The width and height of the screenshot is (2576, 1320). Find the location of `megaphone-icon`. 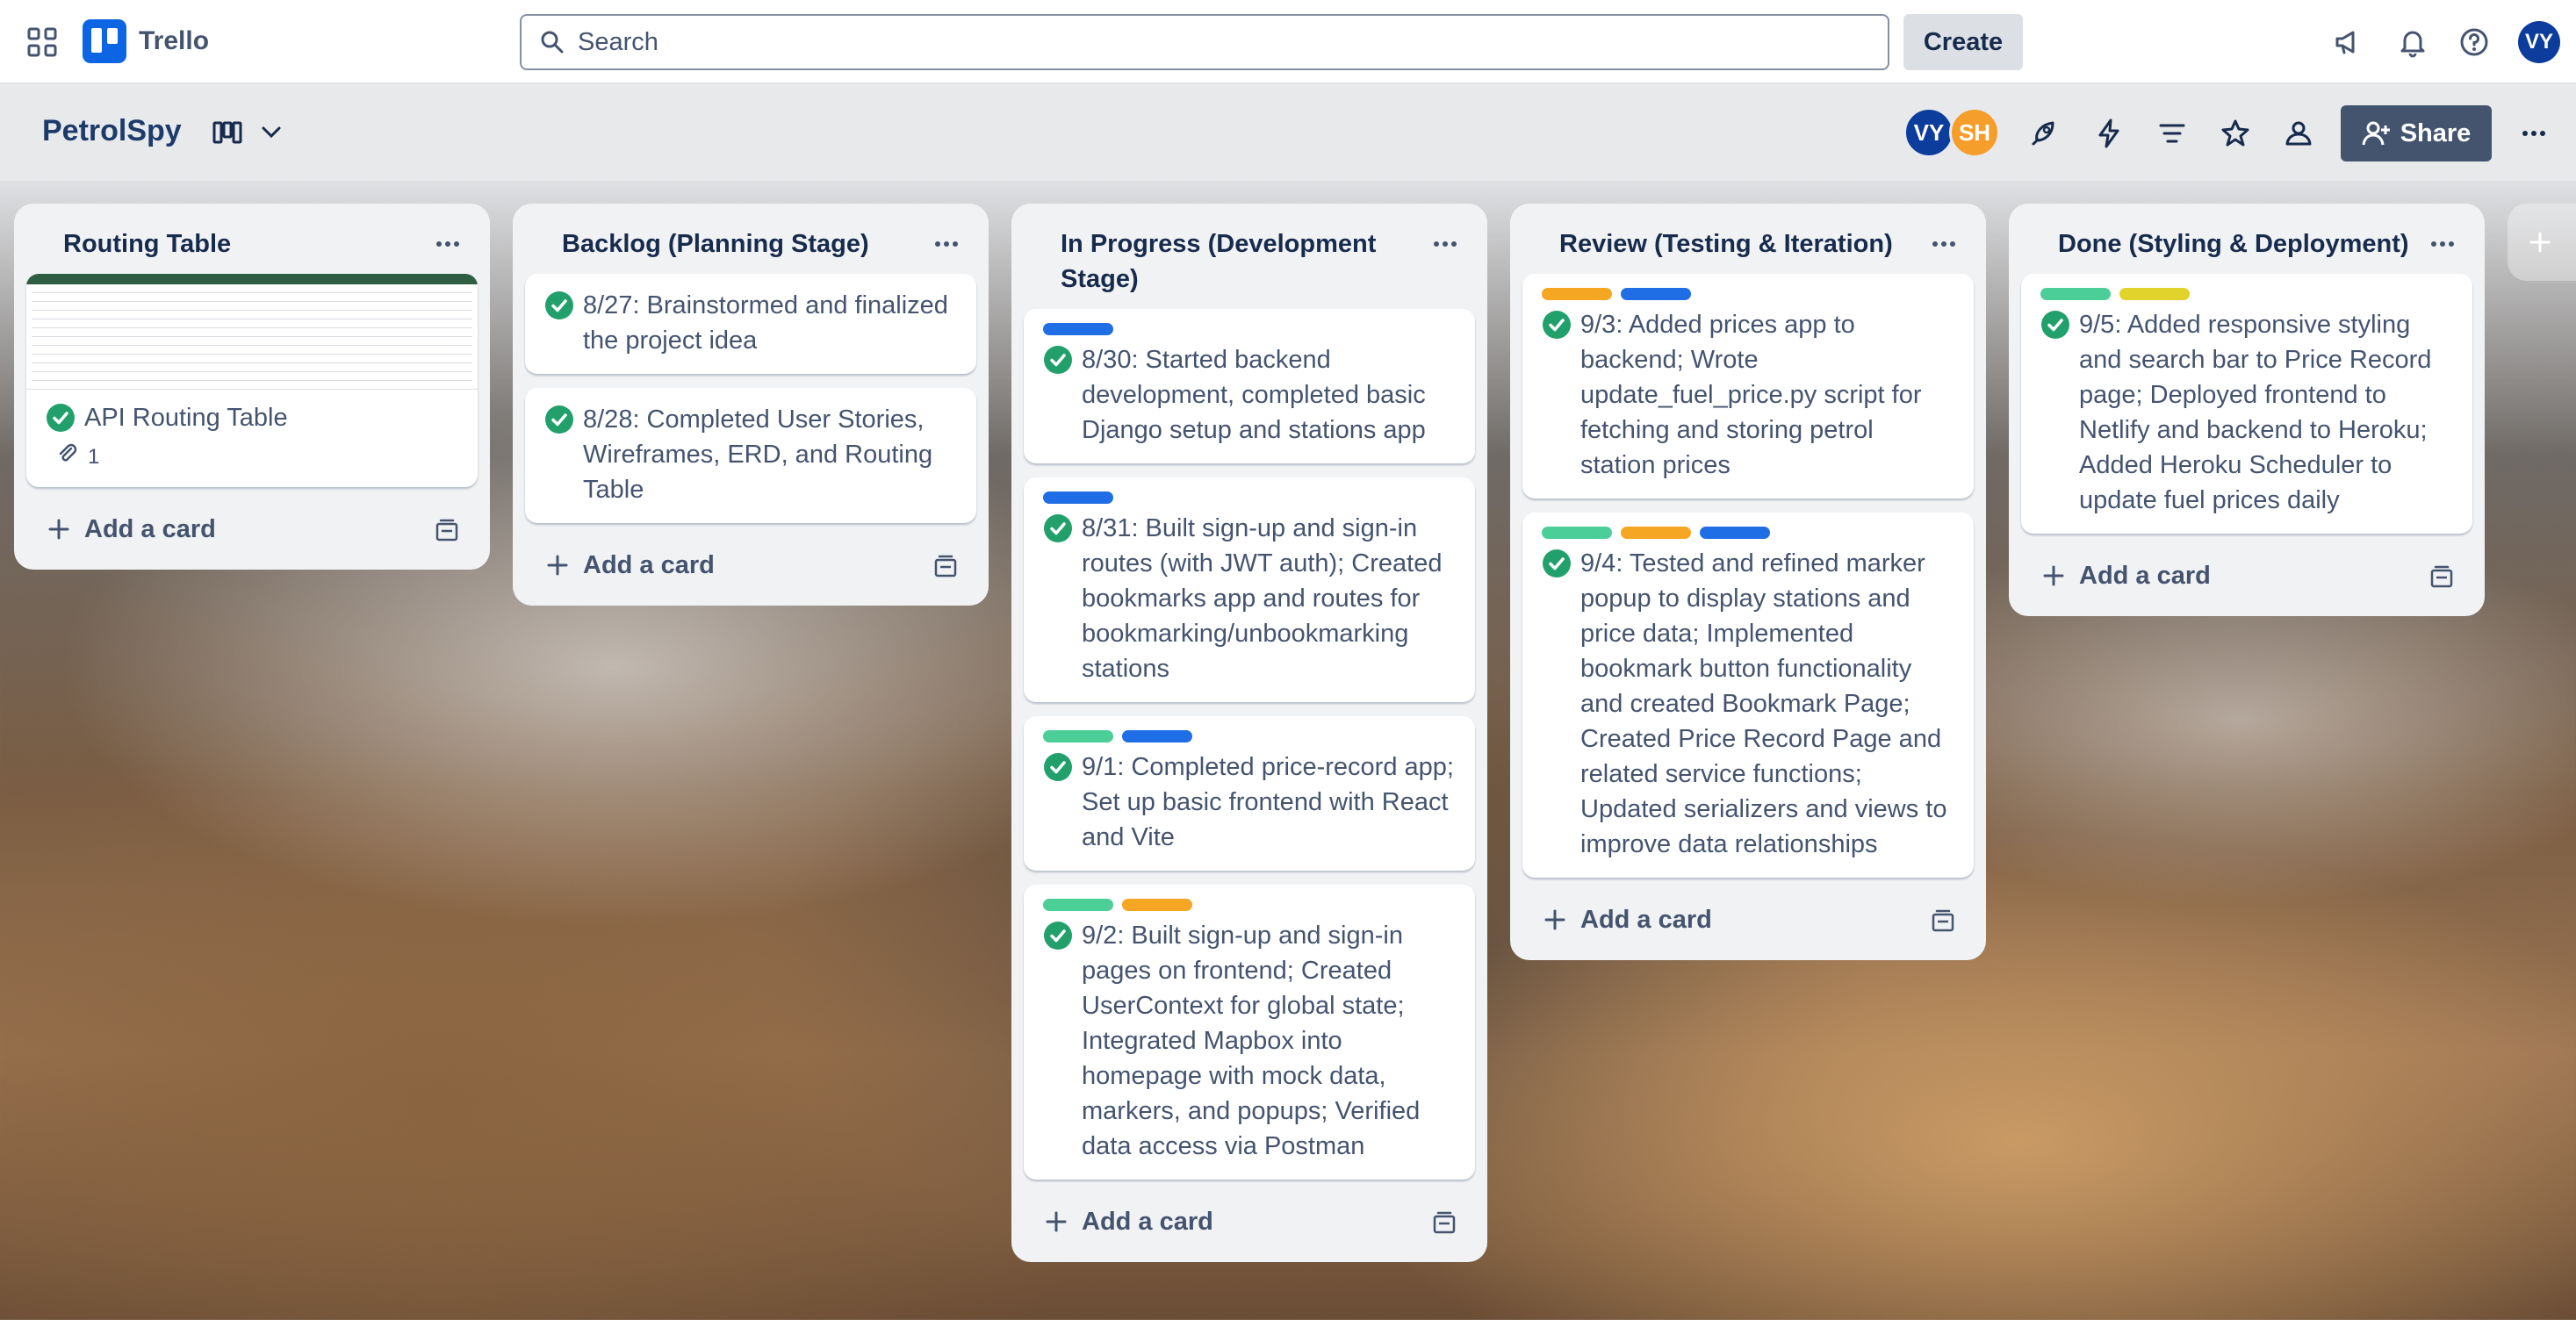

megaphone-icon is located at coordinates (2347, 42).